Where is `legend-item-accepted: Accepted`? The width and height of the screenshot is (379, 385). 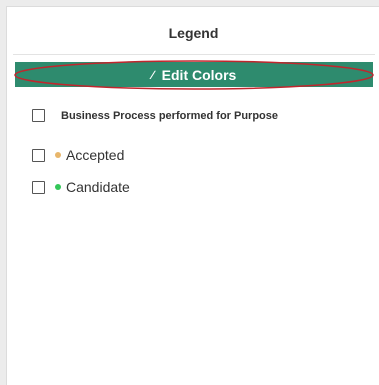 legend-item-accepted: Accepted is located at coordinates (78, 155).